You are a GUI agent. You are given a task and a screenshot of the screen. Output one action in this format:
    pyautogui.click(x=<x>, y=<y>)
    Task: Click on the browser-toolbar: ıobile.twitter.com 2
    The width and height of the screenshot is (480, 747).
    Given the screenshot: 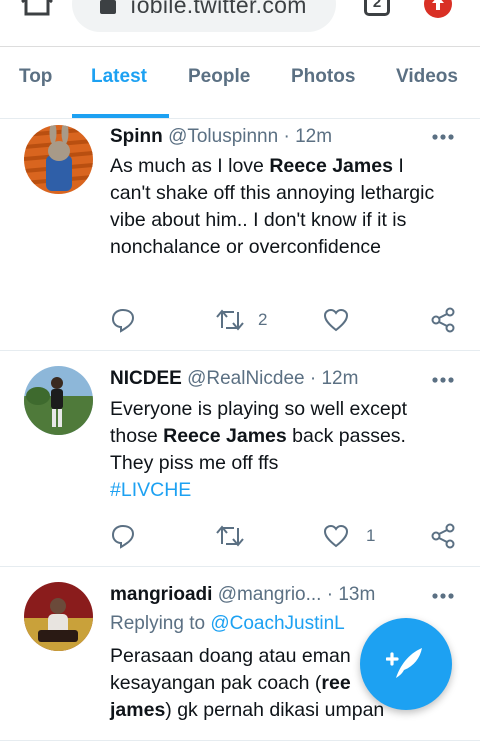 What is the action you would take?
    pyautogui.click(x=240, y=23)
    